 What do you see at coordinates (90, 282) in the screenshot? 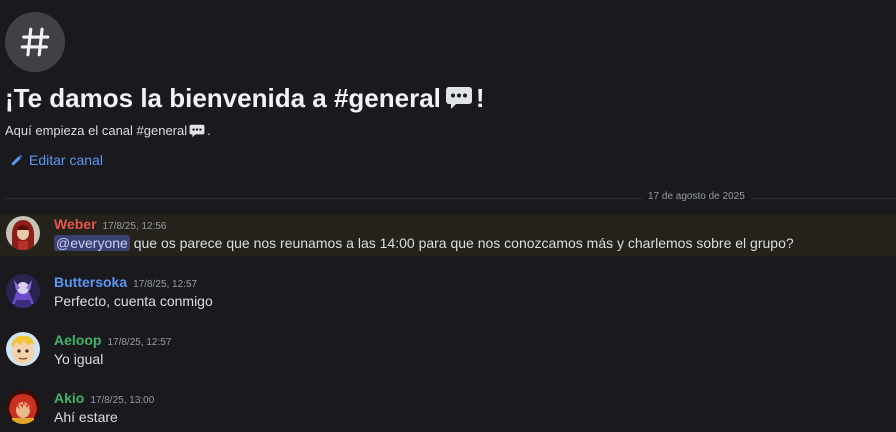
I see `author-name: Buttersoka` at bounding box center [90, 282].